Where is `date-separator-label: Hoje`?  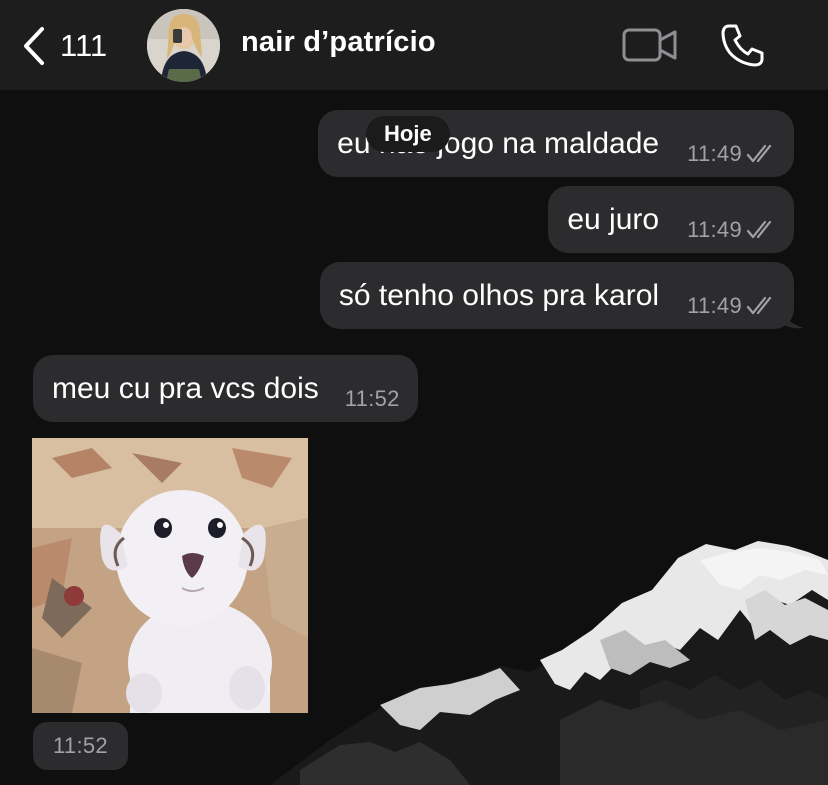
date-separator-label: Hoje is located at coordinates (408, 133).